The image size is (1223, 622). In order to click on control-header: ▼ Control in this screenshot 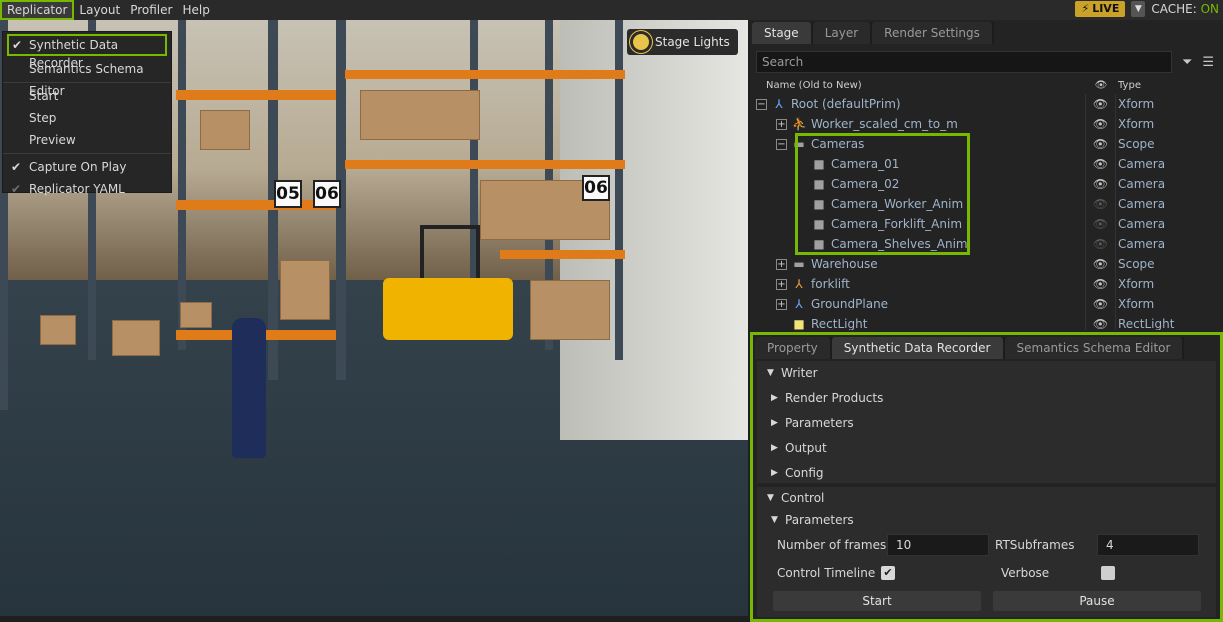, I will do `click(986, 498)`.